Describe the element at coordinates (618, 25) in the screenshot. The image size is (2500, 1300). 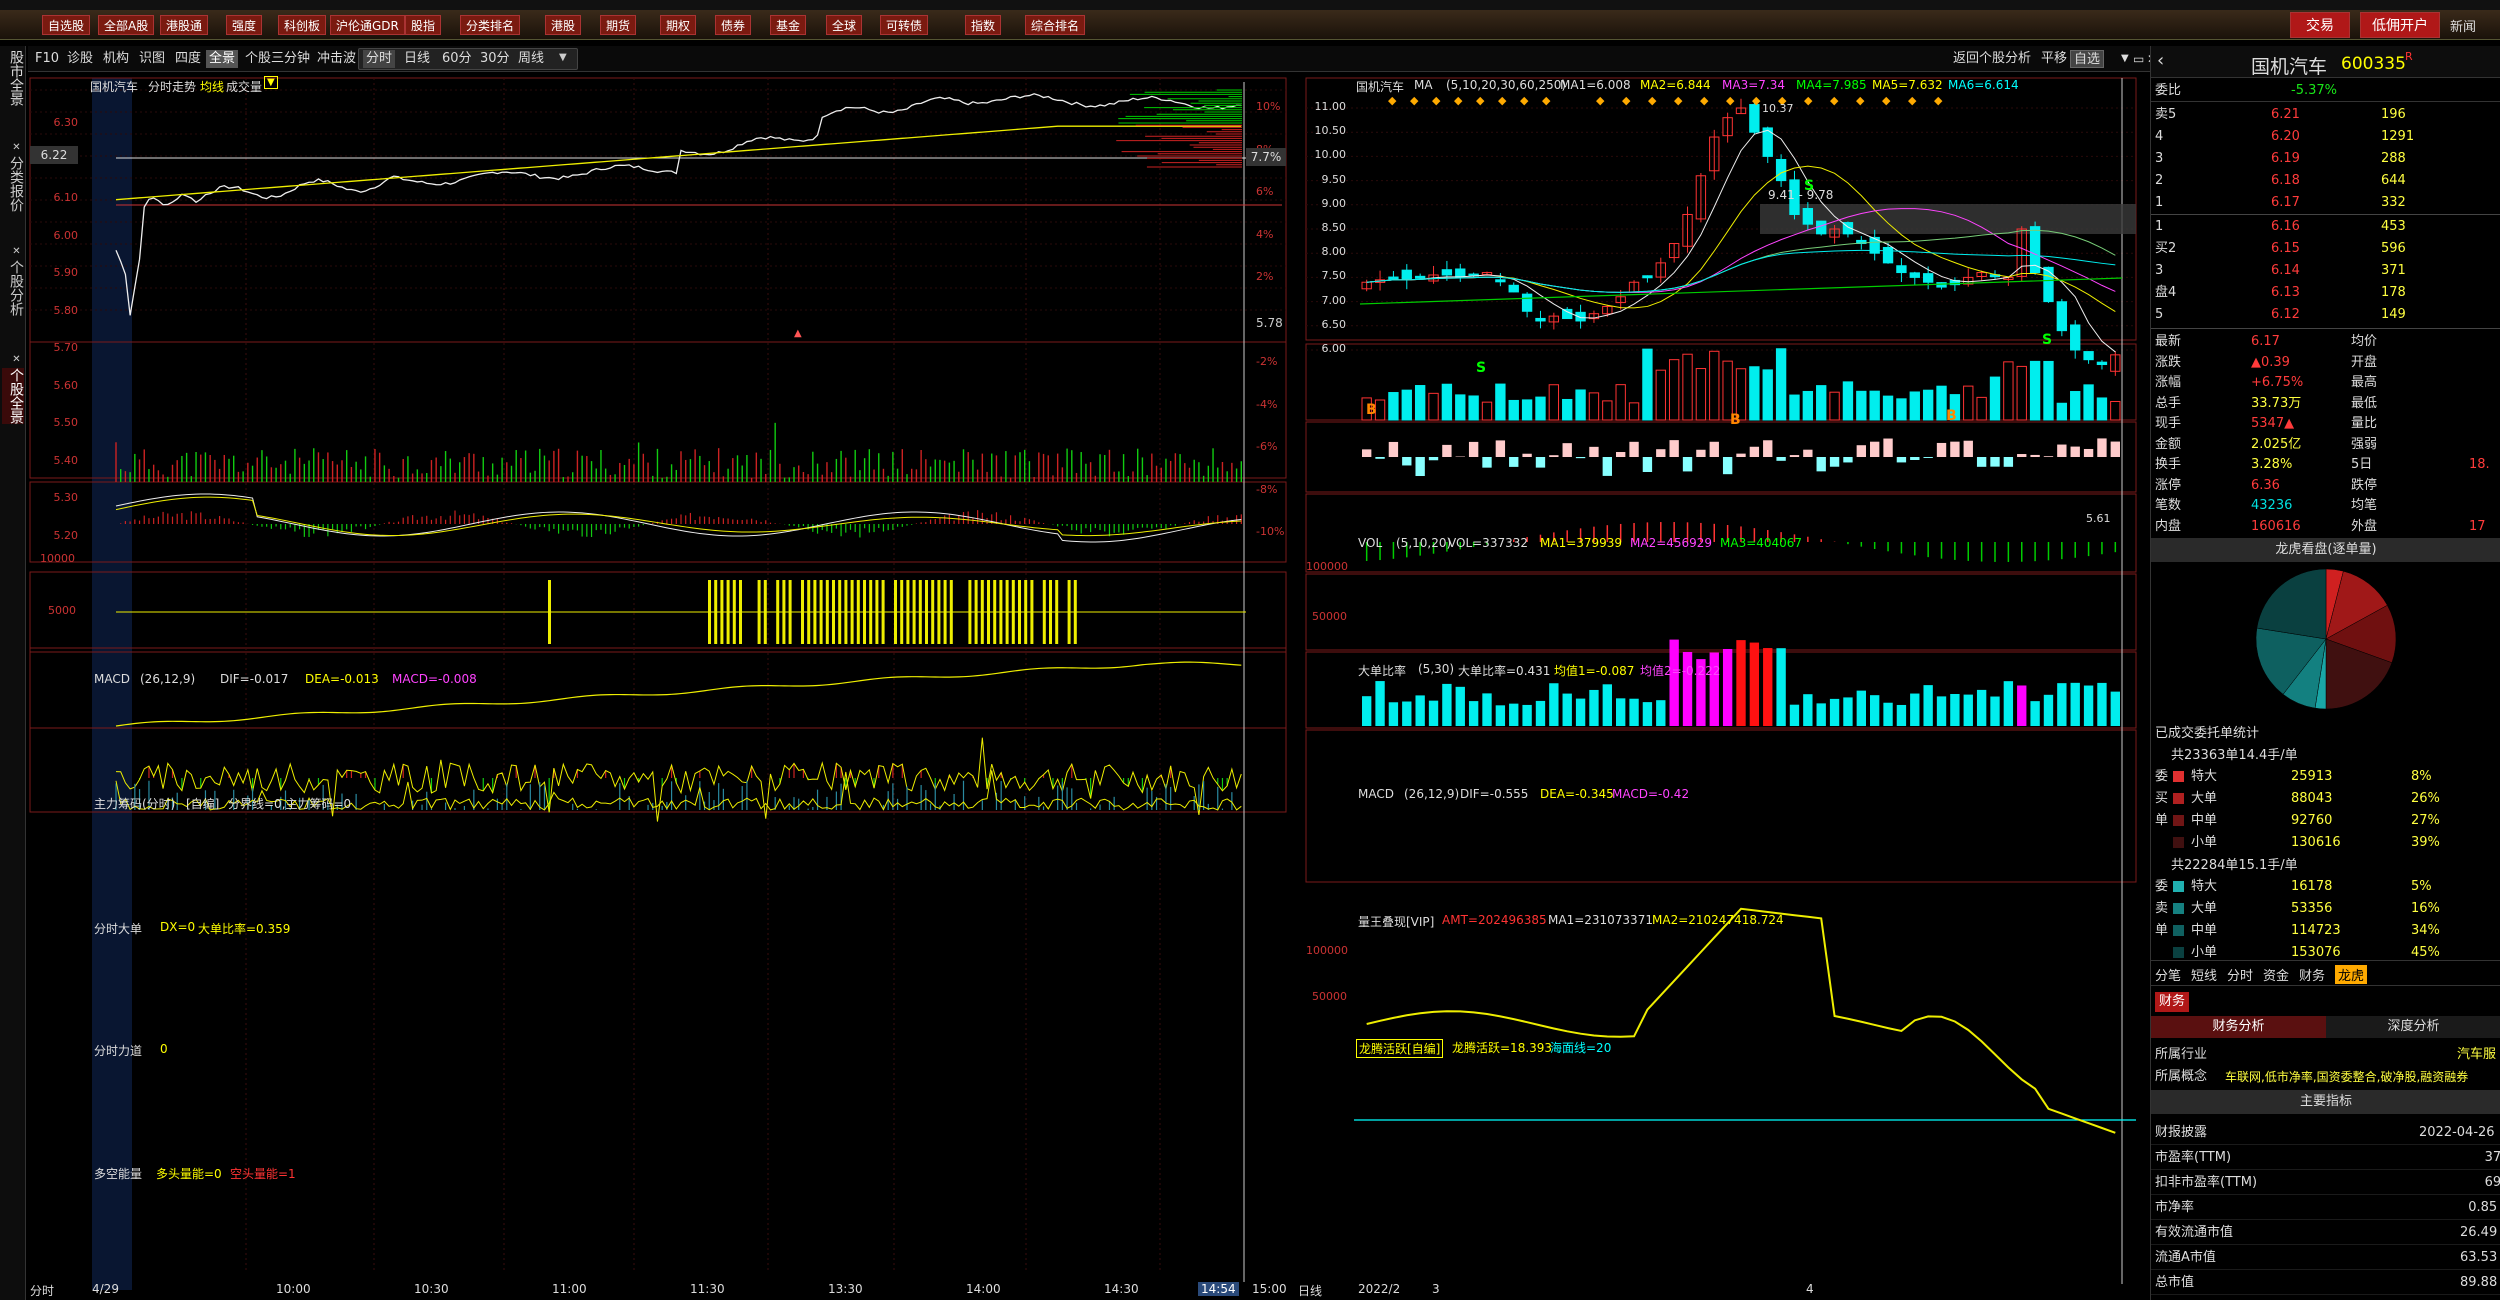
I see `menu-item-futures: 期货` at that location.